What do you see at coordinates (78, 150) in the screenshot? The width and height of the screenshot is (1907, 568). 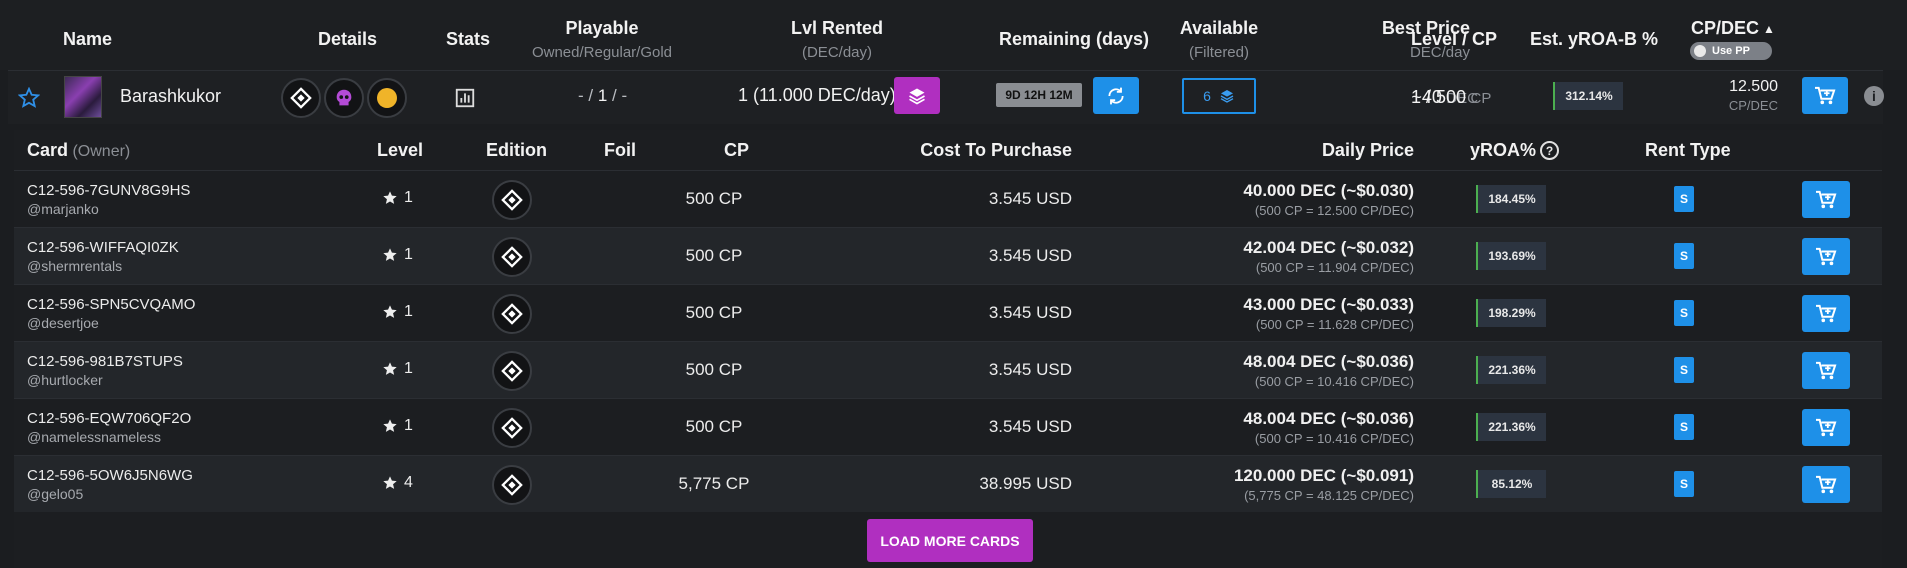 I see `col-card: Card (Owner)` at bounding box center [78, 150].